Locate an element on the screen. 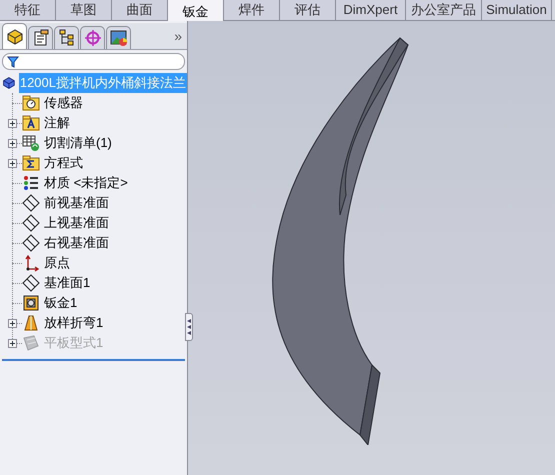 The image size is (555, 475). command-tab: 焊件 is located at coordinates (252, 10).